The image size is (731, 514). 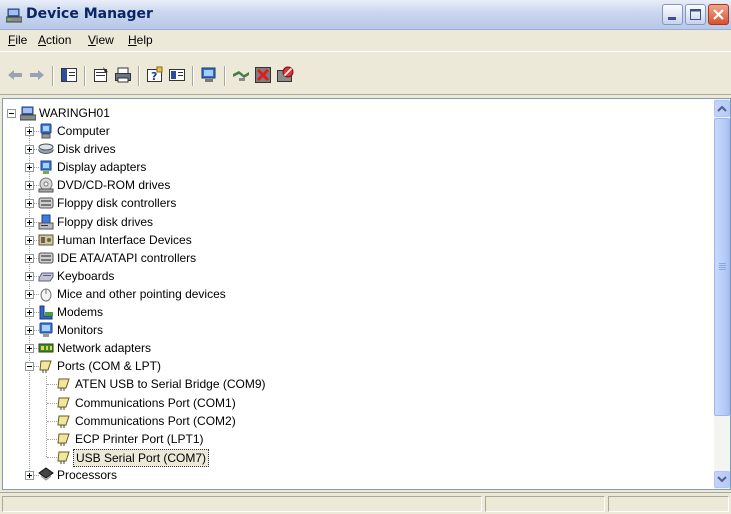 What do you see at coordinates (672, 18) in the screenshot?
I see `minimize-icon` at bounding box center [672, 18].